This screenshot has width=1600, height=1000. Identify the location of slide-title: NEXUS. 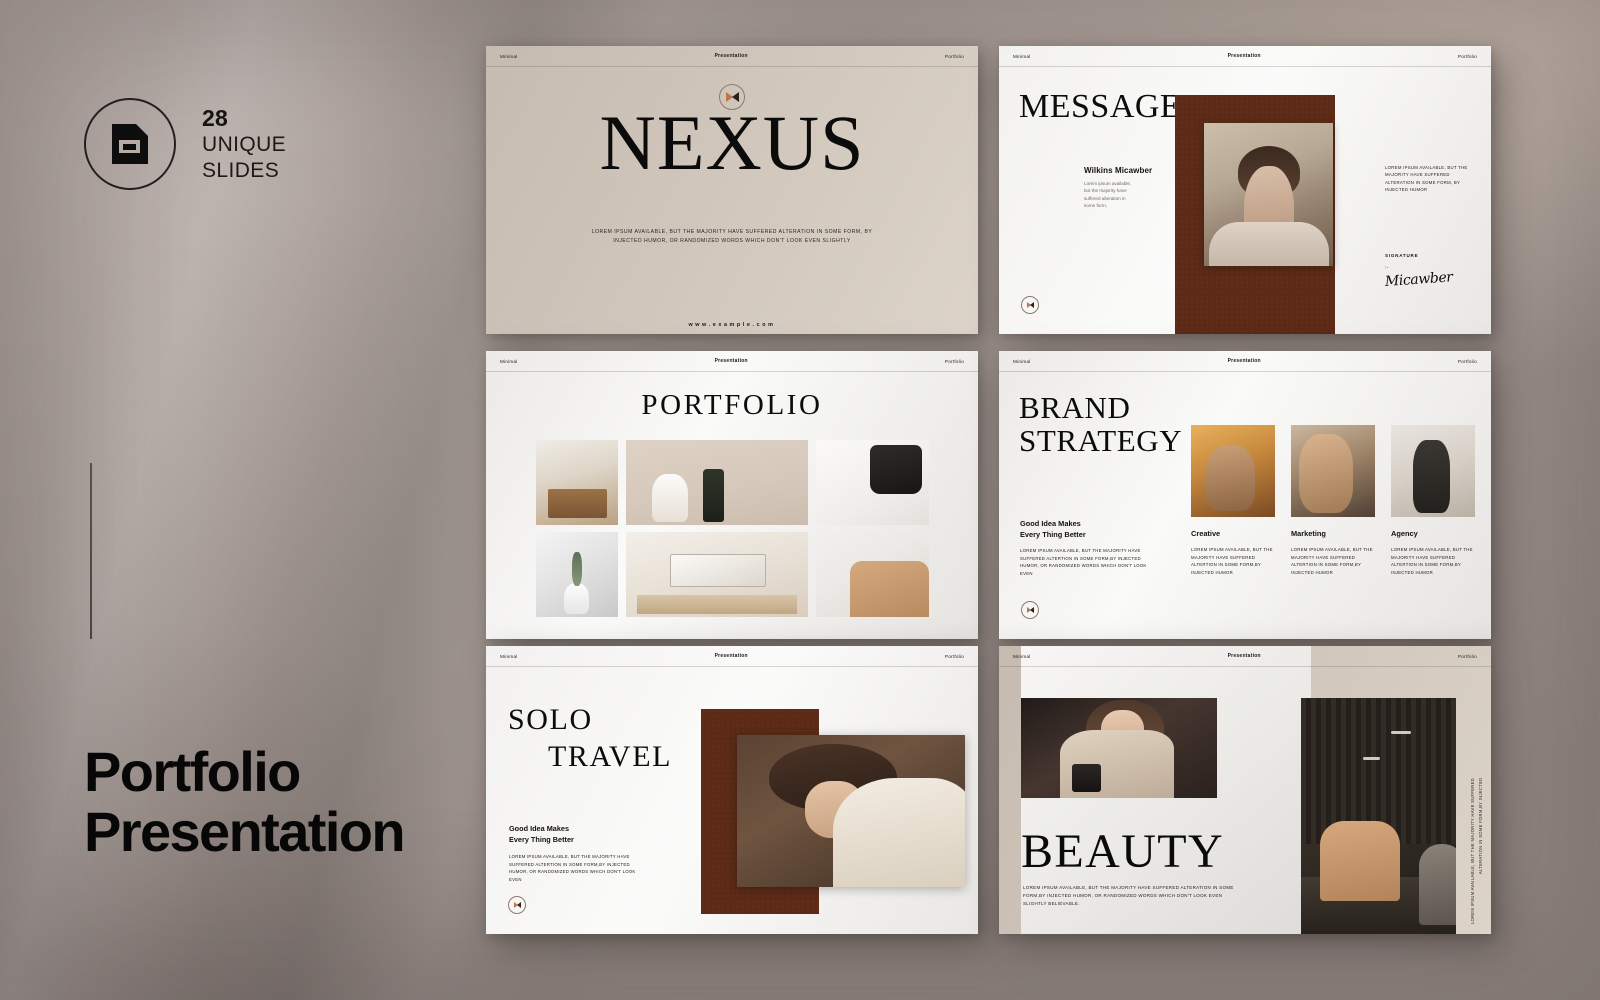
(732, 142).